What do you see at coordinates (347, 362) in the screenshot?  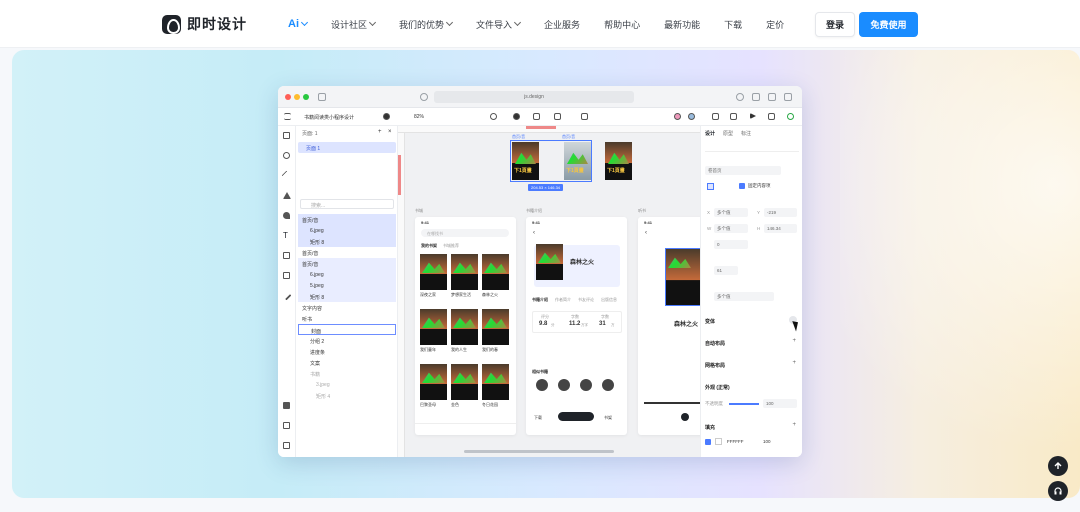 I see `layer-item: 文案` at bounding box center [347, 362].